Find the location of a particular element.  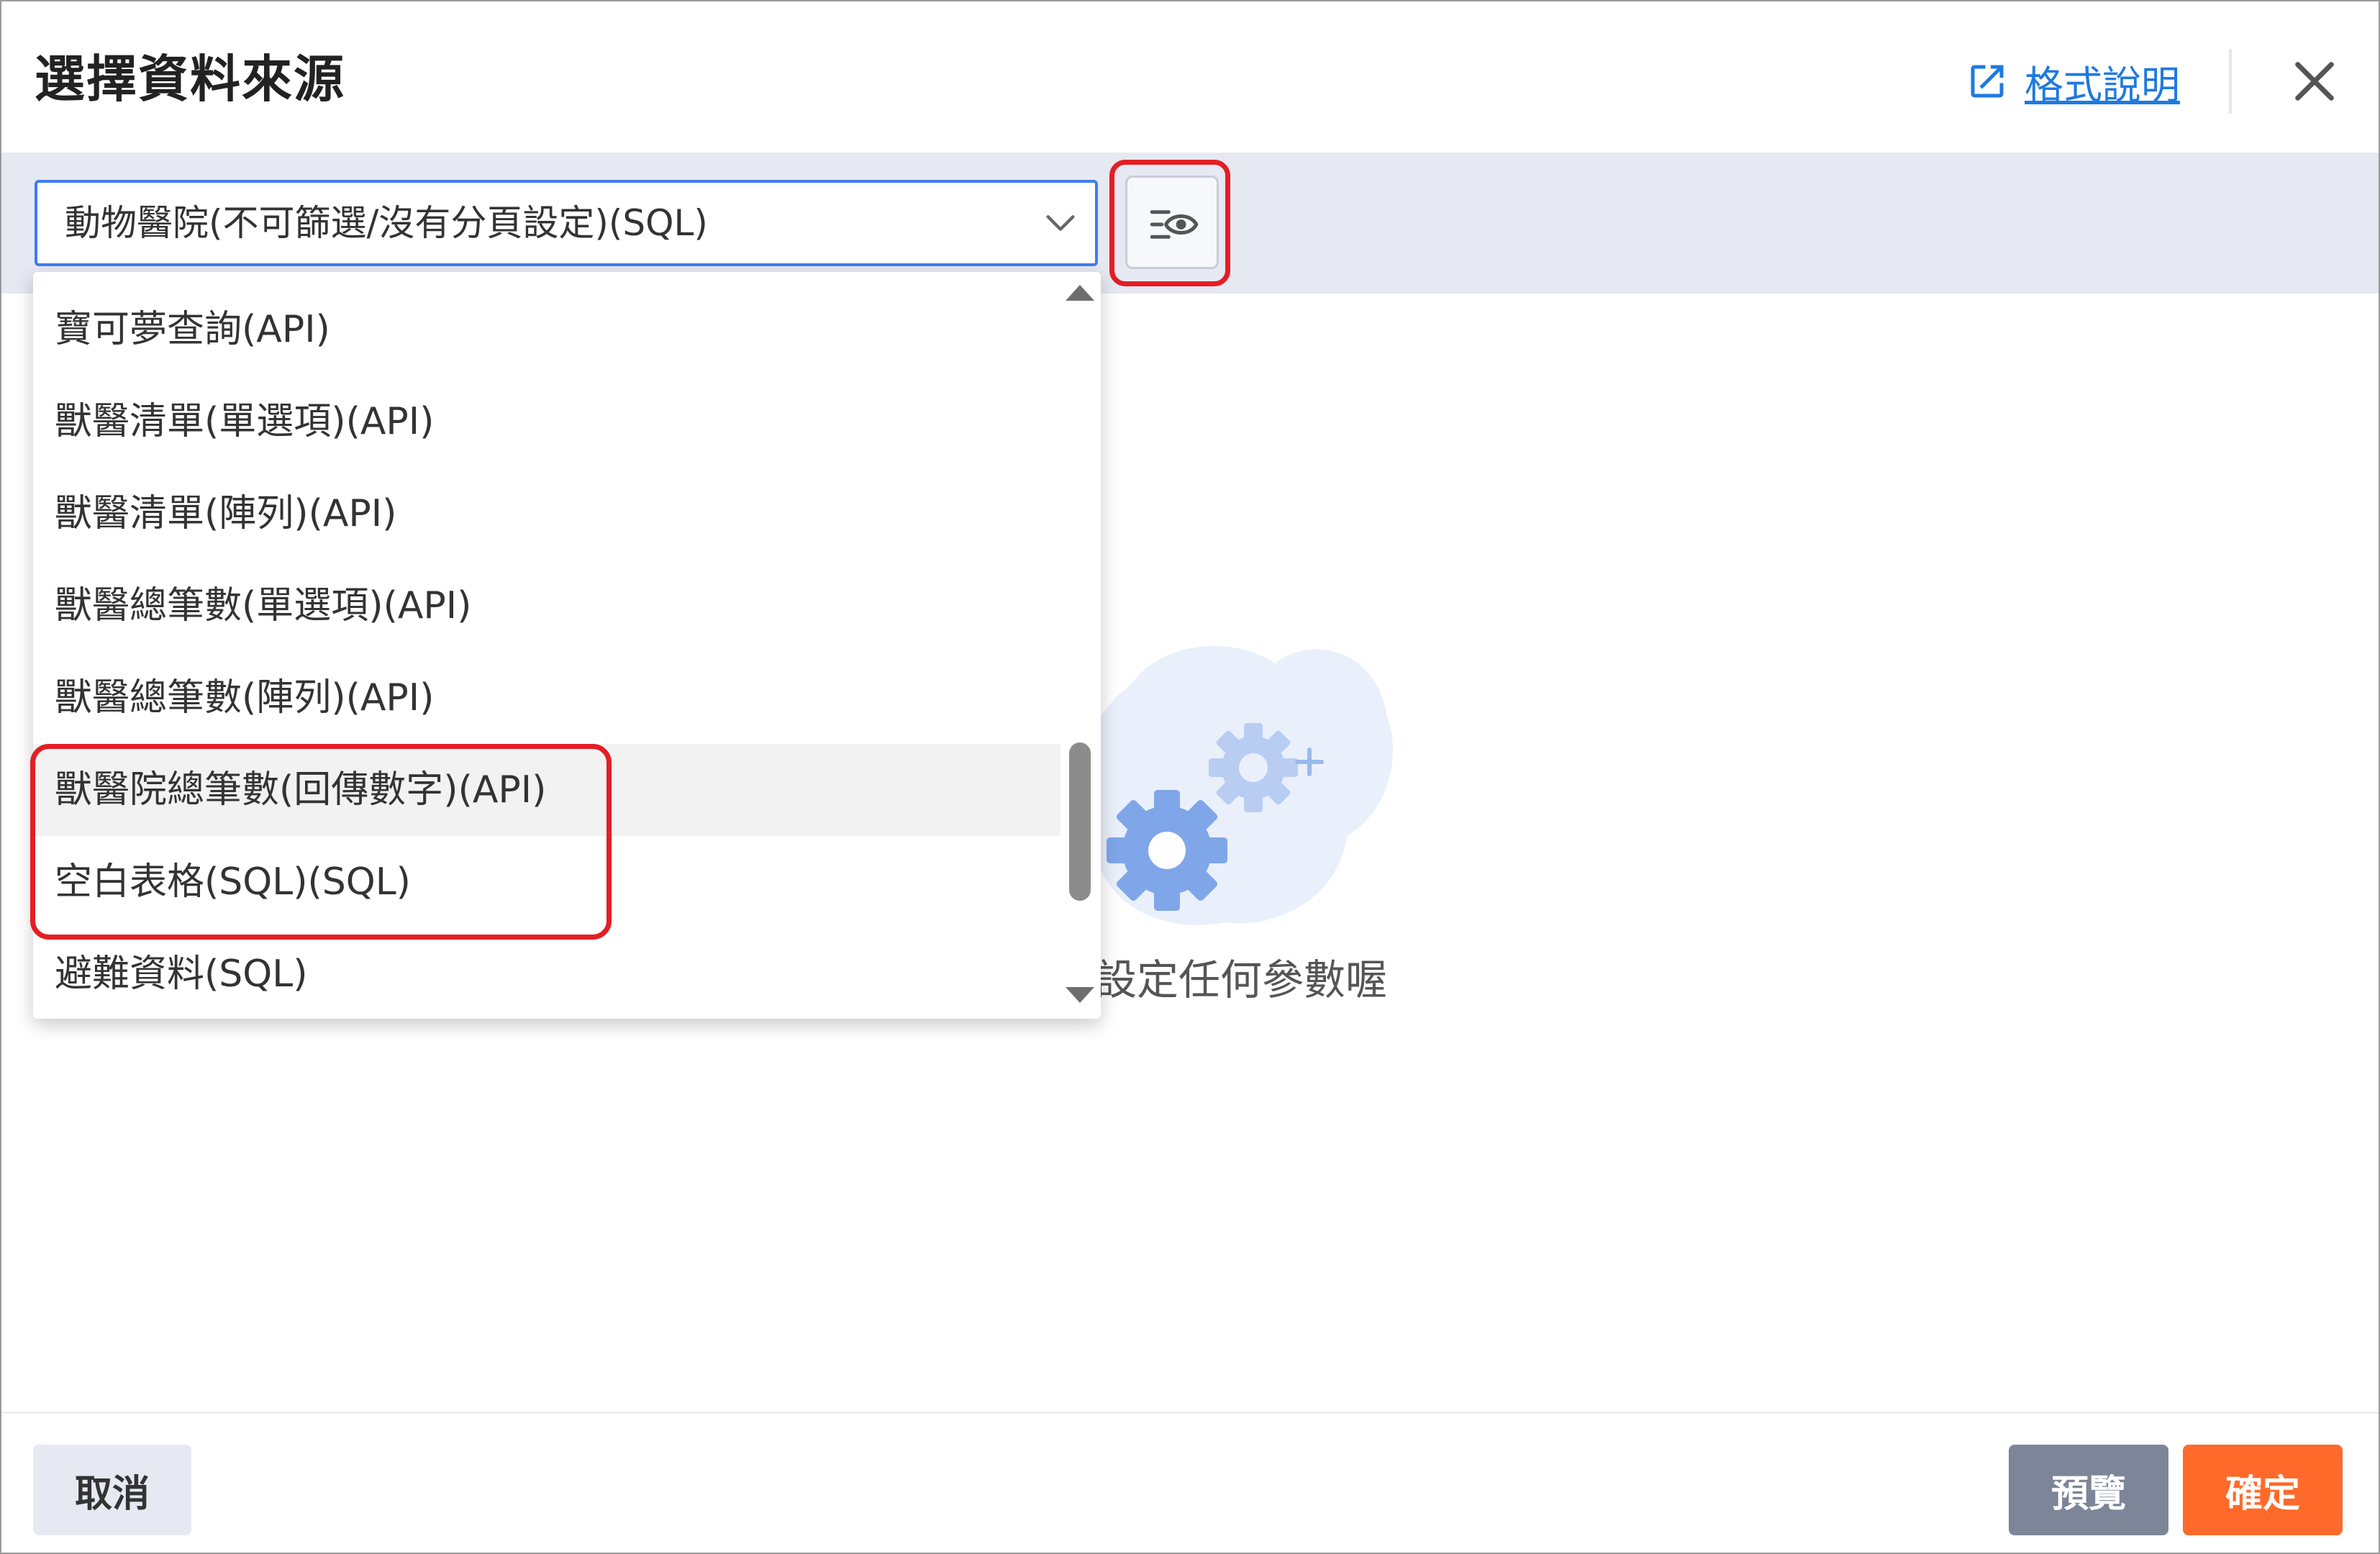

close-icon is located at coordinates (2314, 81).